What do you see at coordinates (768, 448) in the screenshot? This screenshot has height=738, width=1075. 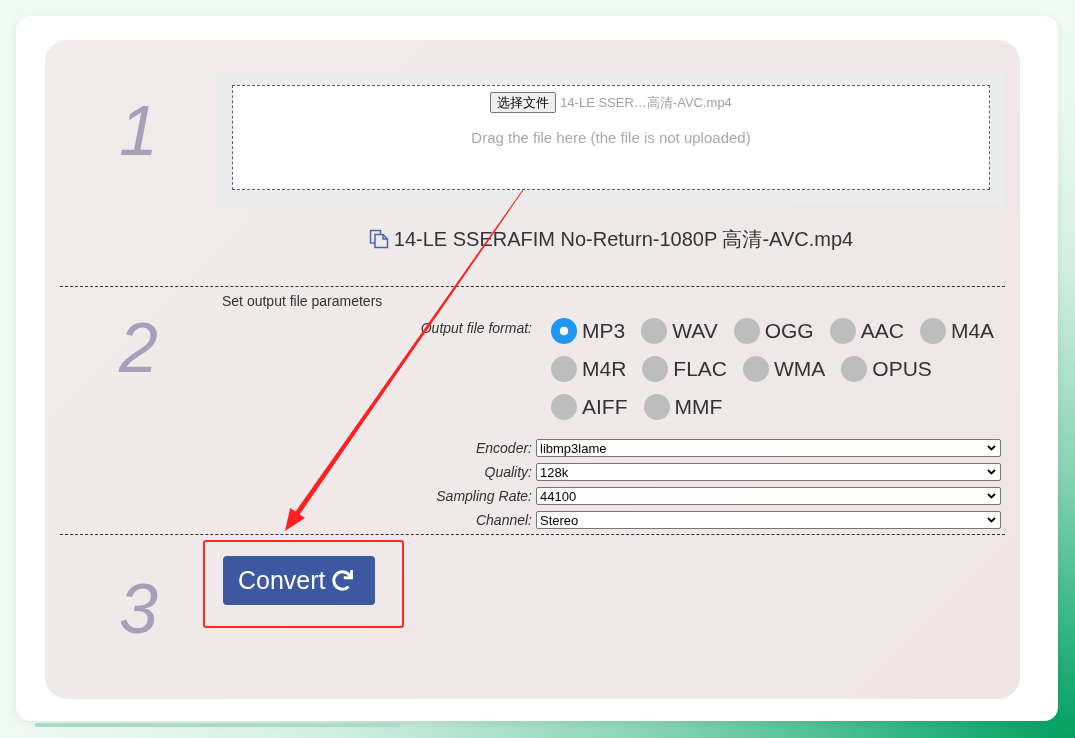 I see `dropdown: libmp3lame` at bounding box center [768, 448].